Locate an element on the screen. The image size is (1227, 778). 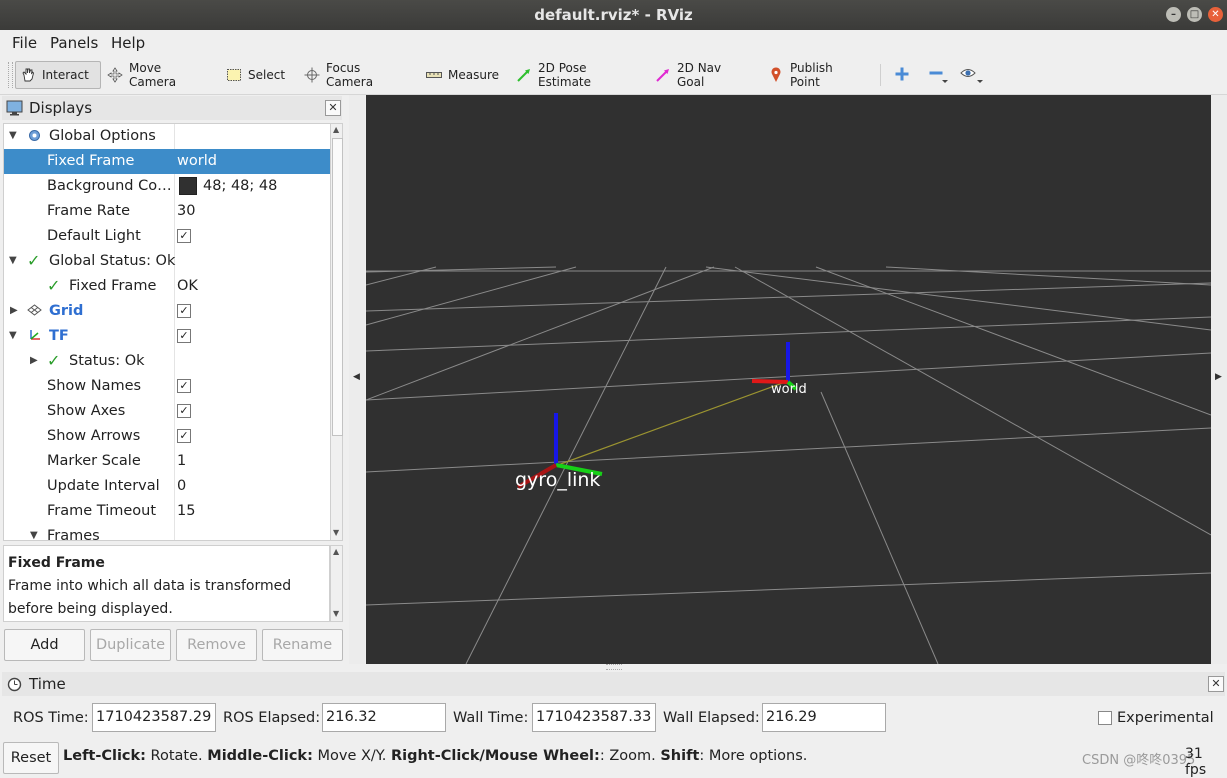
add-display-button: Add is located at coordinates (44, 645).